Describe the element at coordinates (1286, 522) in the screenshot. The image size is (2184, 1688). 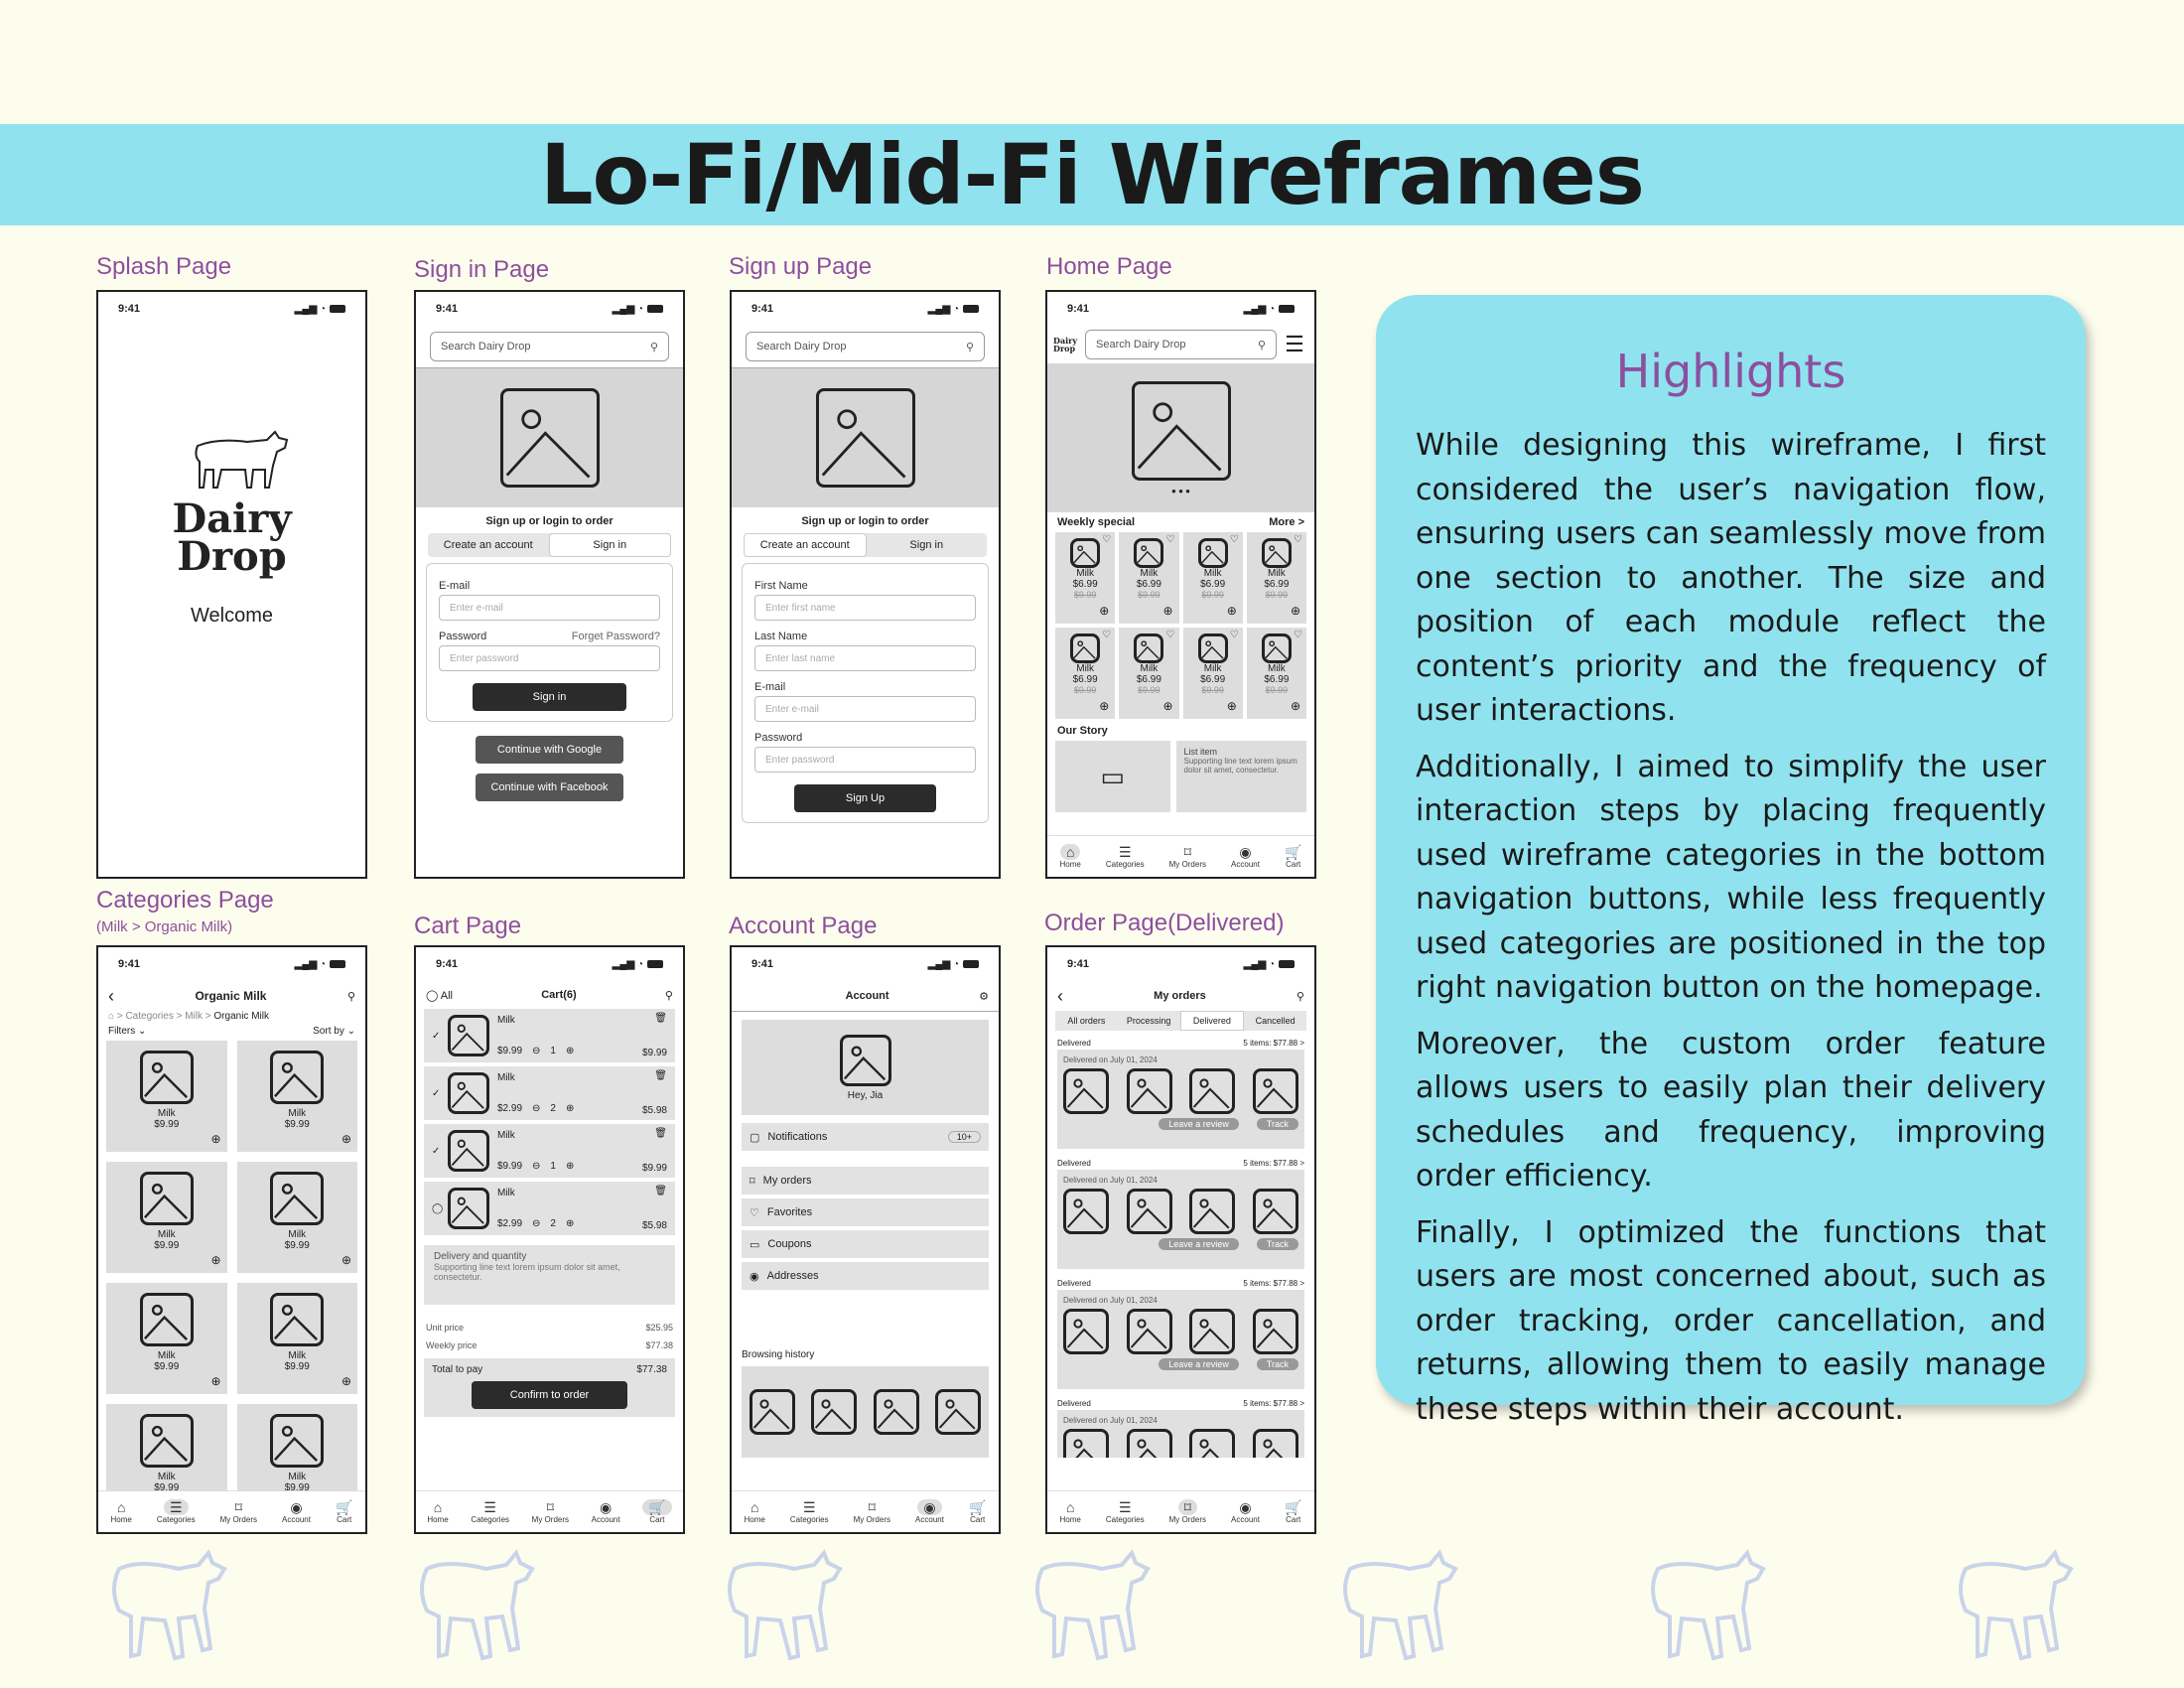
I see `more-link: More >` at that location.